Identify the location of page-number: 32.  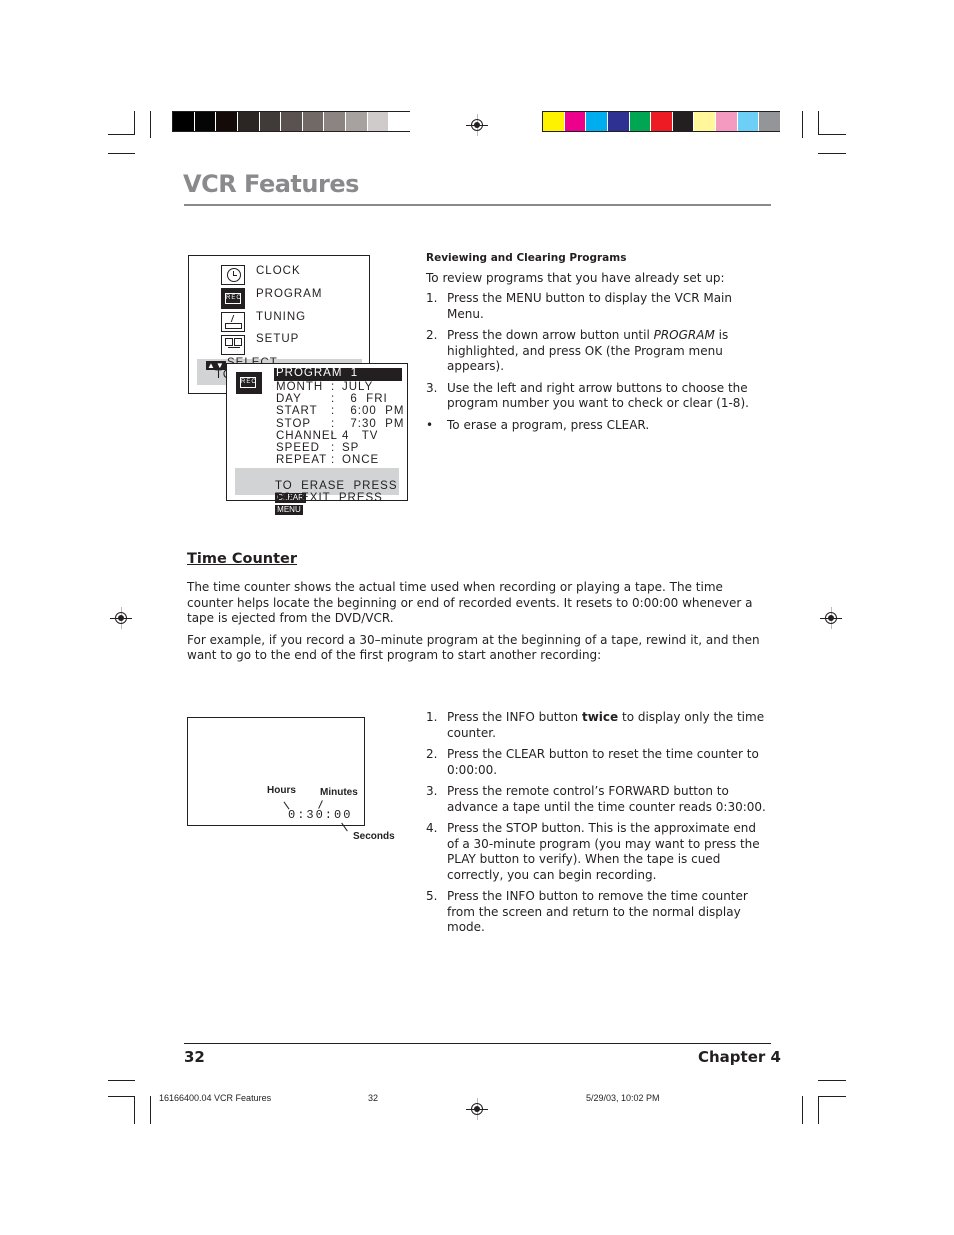
(194, 1057).